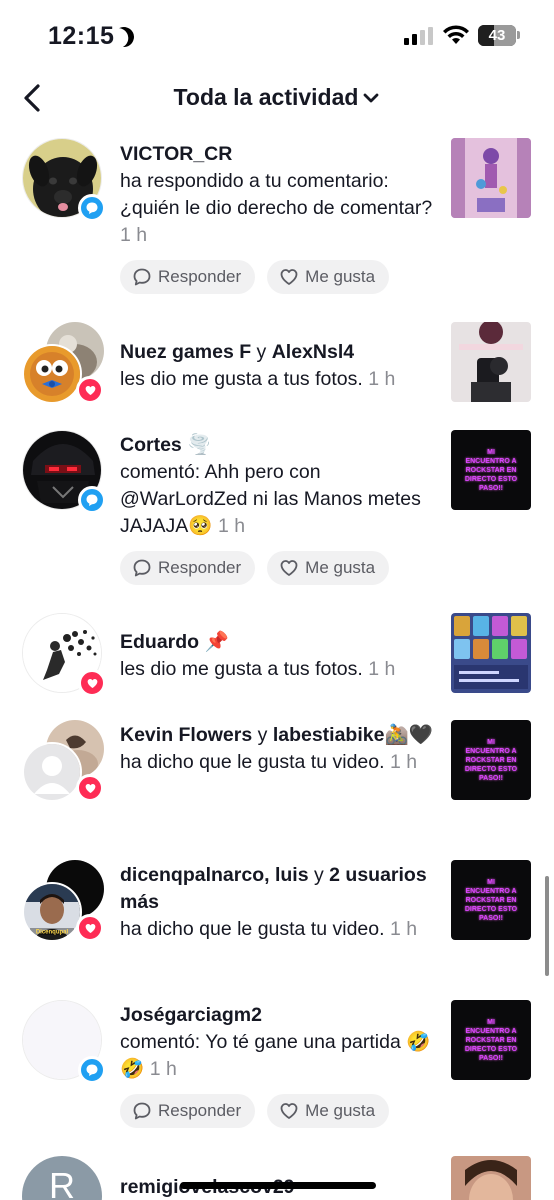 This screenshot has width=554, height=1200. What do you see at coordinates (277, 1178) in the screenshot?
I see `activity-item: R remigiovelascov29` at bounding box center [277, 1178].